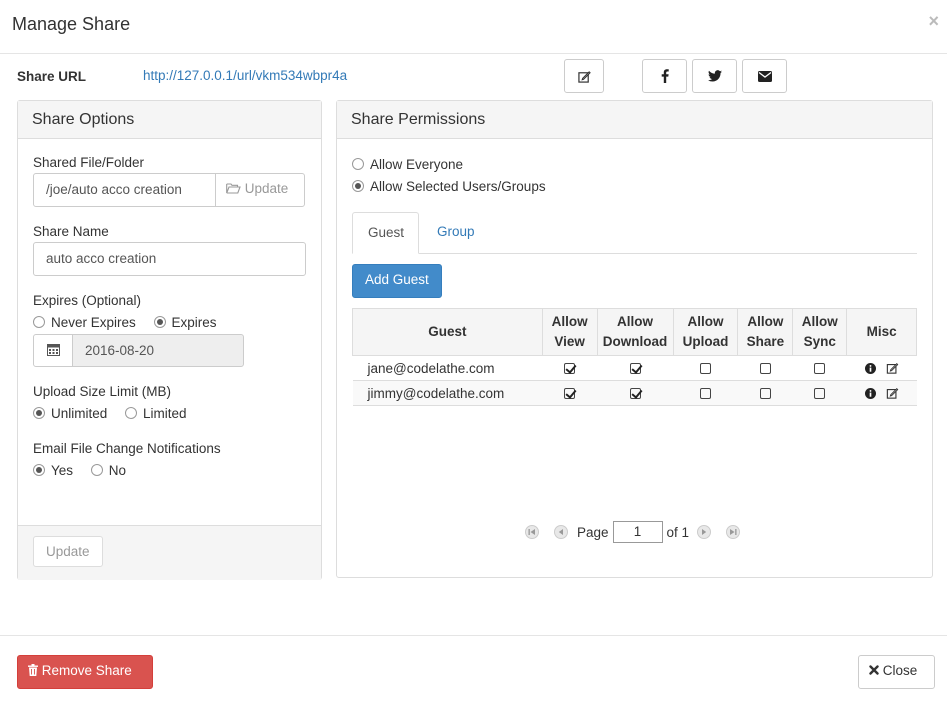 The height and width of the screenshot is (703, 947). I want to click on calendar-button, so click(53, 350).